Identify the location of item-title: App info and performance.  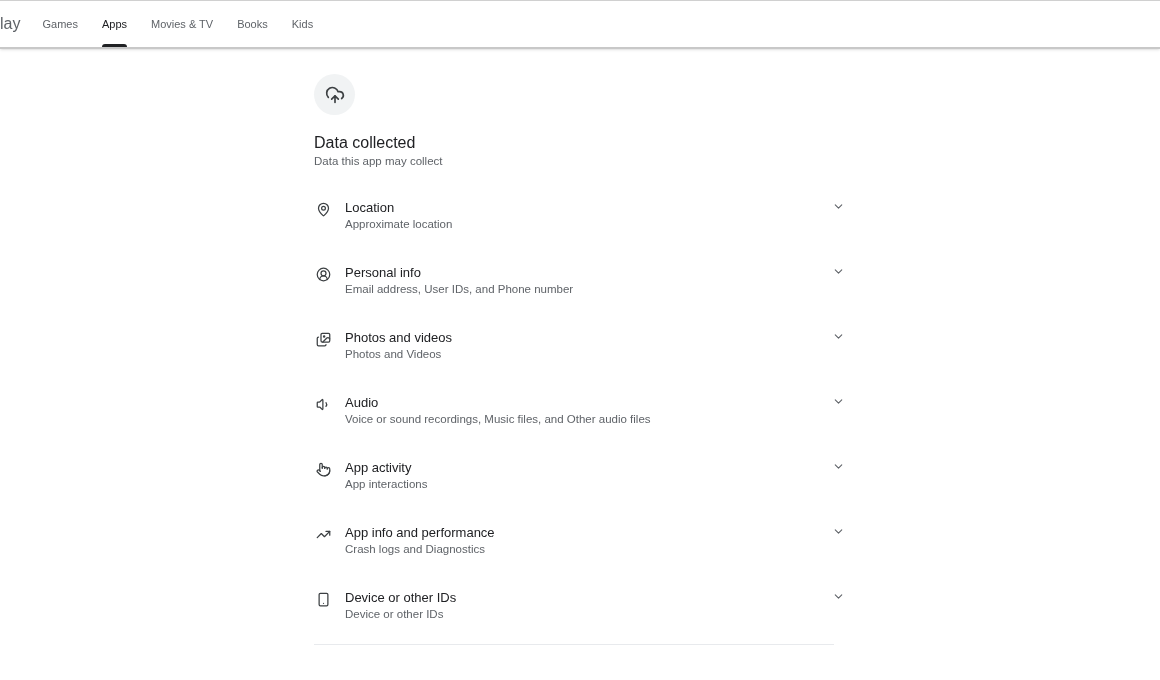
(420, 532).